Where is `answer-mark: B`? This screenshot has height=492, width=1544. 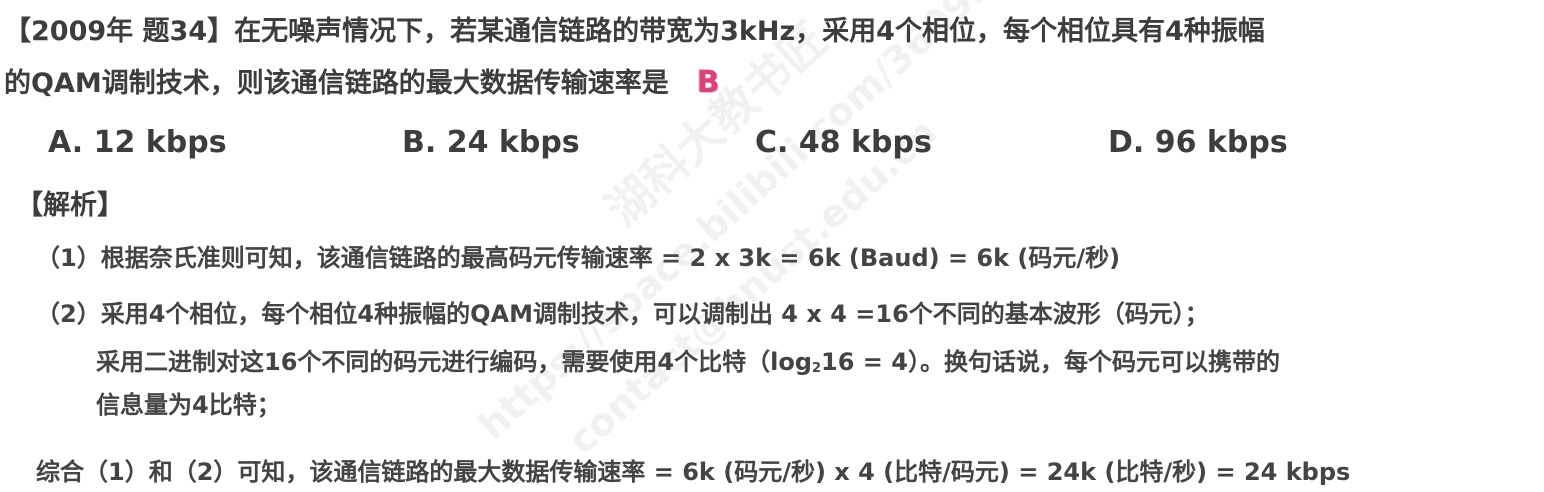 answer-mark: B is located at coordinates (708, 82).